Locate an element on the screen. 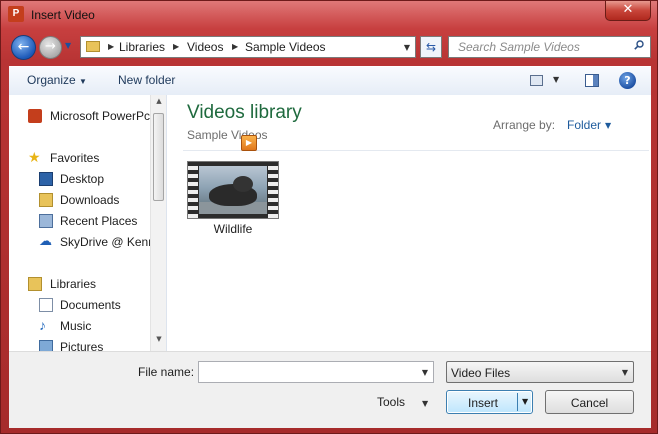  video-frame-image is located at coordinates (233, 190).